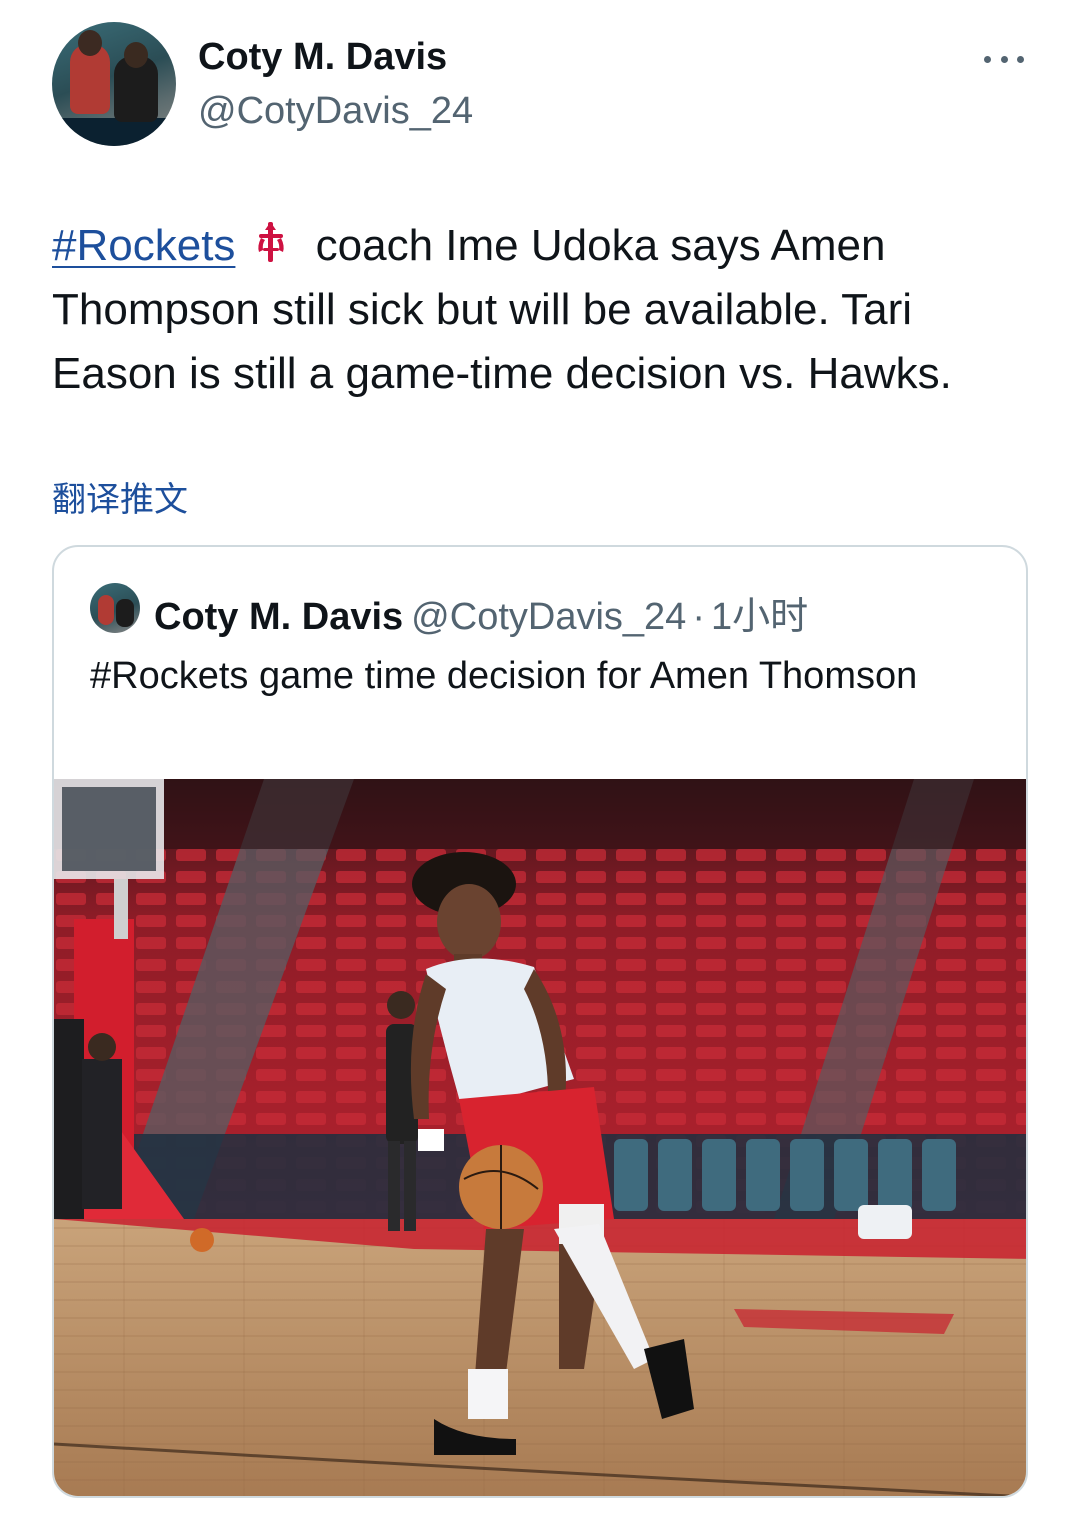 This screenshot has width=1080, height=1519. Describe the element at coordinates (143, 245) in the screenshot. I see `hashtag-link: #Rockets` at that location.